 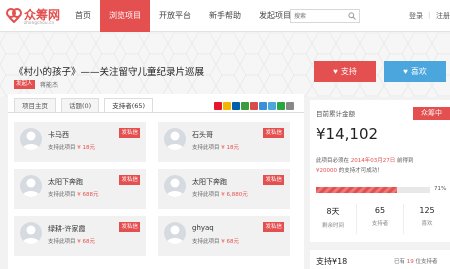 I want to click on register-link: 注册, so click(x=443, y=16).